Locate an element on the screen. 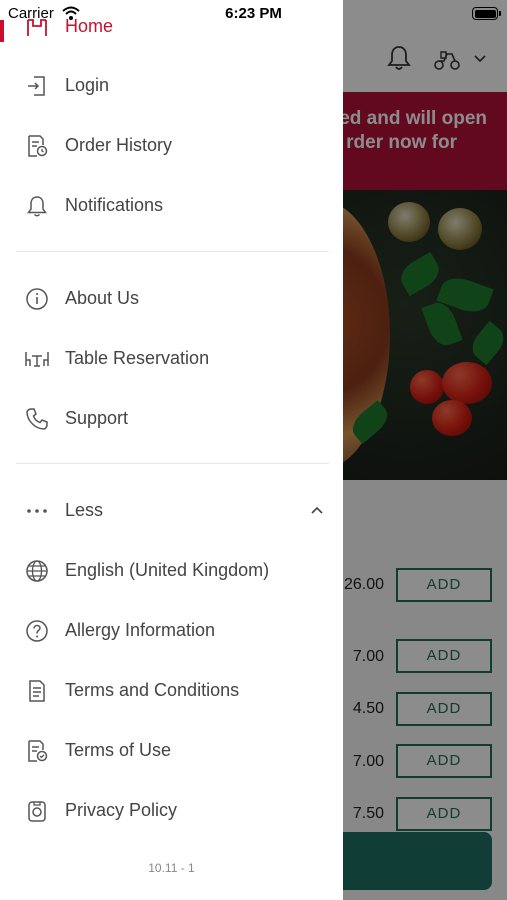 Image resolution: width=507 pixels, height=900 pixels. drawer-item-order-history: Order History is located at coordinates (171, 146).